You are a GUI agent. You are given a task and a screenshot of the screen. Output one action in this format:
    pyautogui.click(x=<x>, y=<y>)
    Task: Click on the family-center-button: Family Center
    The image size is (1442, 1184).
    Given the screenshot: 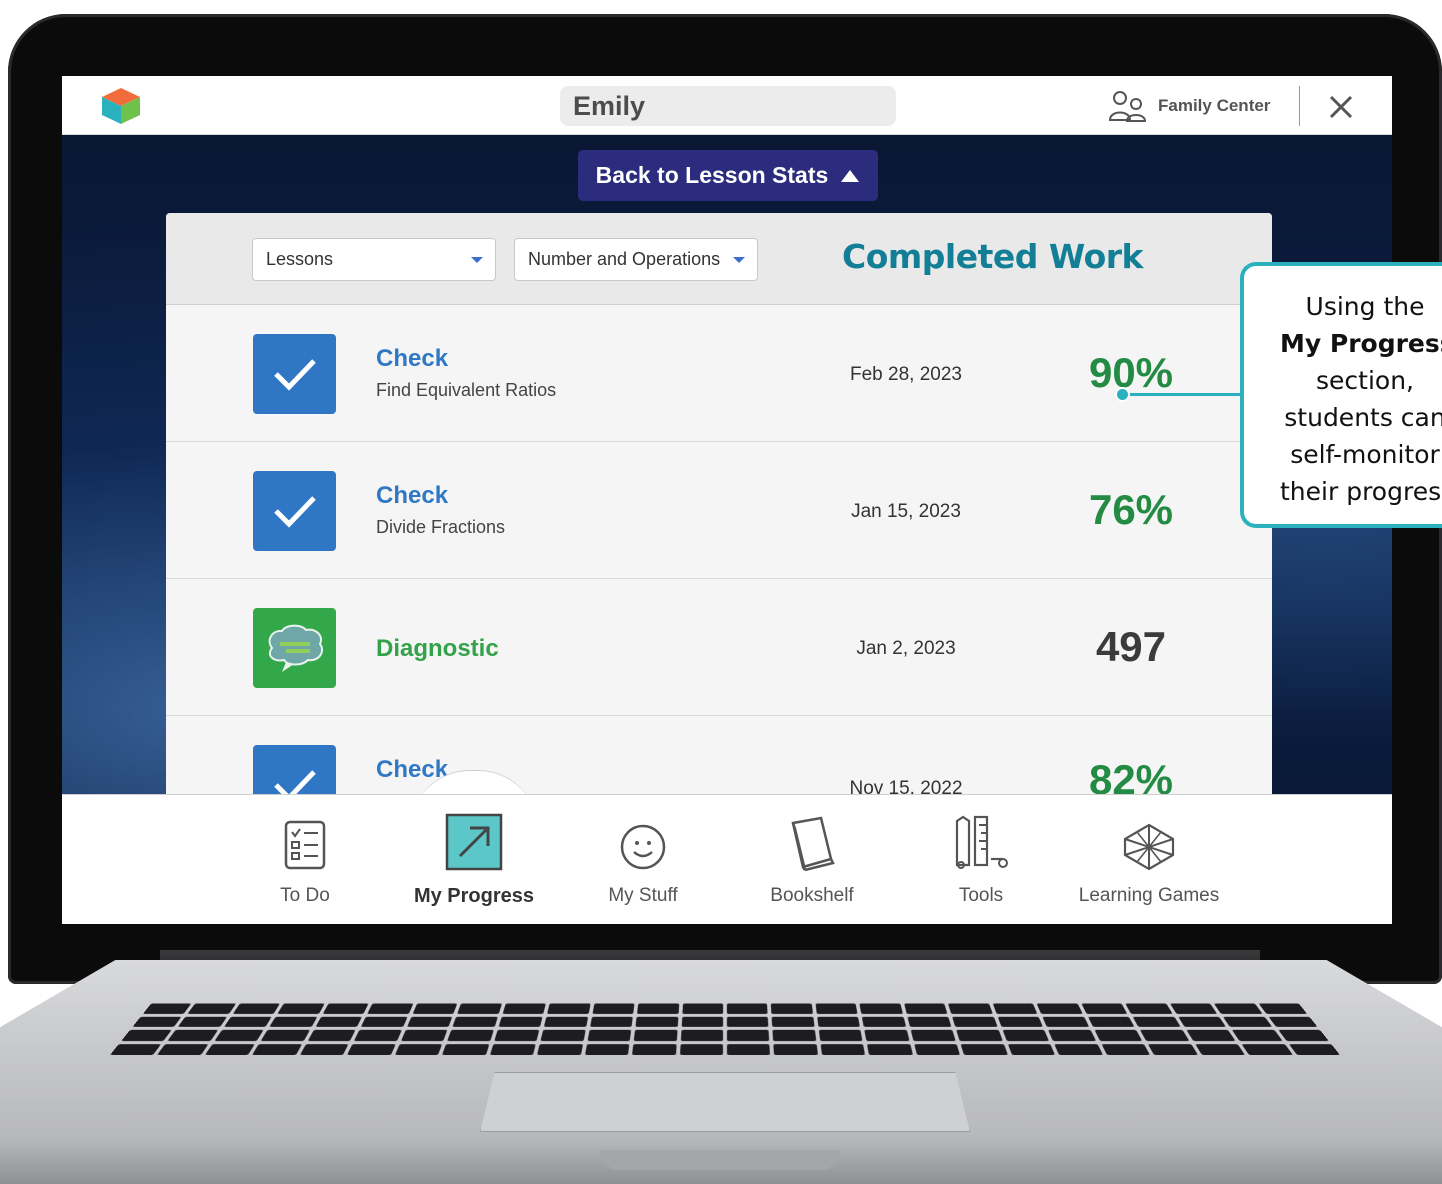 What is the action you would take?
    pyautogui.click(x=1189, y=106)
    